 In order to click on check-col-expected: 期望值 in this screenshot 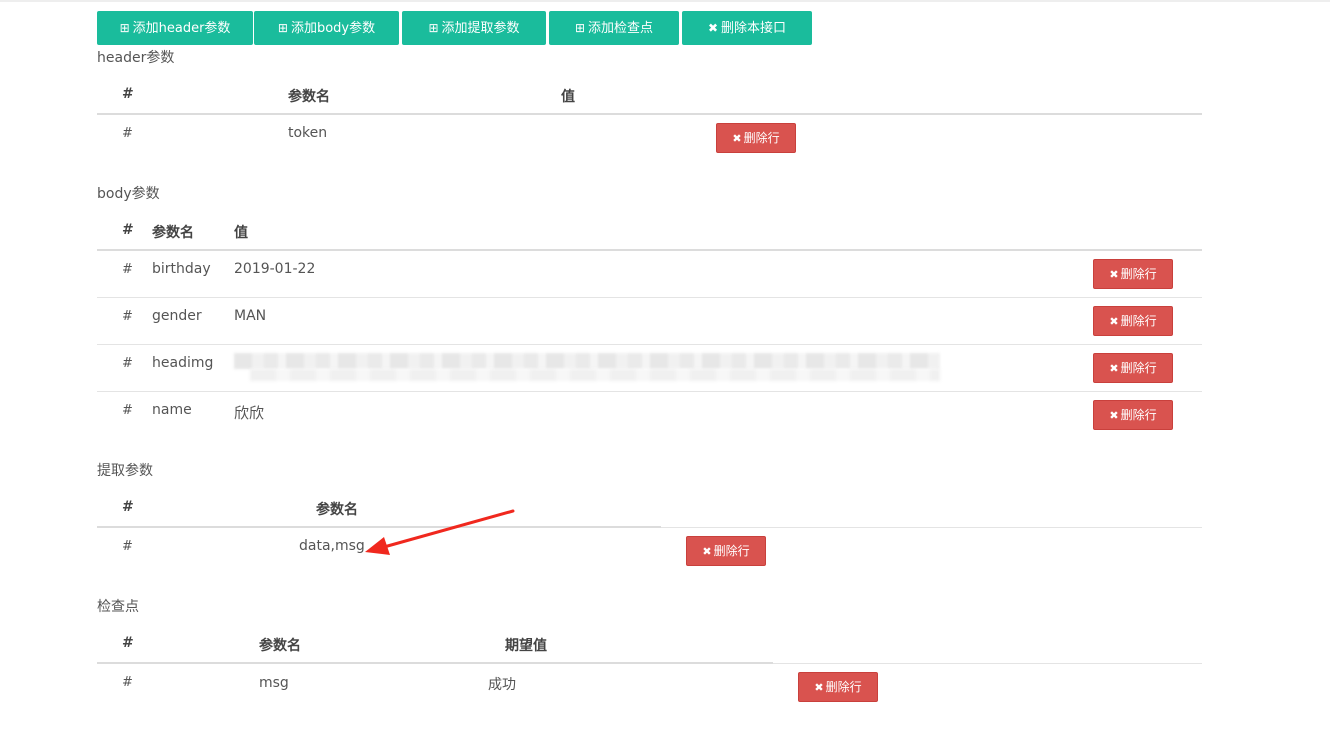, I will do `click(526, 646)`.